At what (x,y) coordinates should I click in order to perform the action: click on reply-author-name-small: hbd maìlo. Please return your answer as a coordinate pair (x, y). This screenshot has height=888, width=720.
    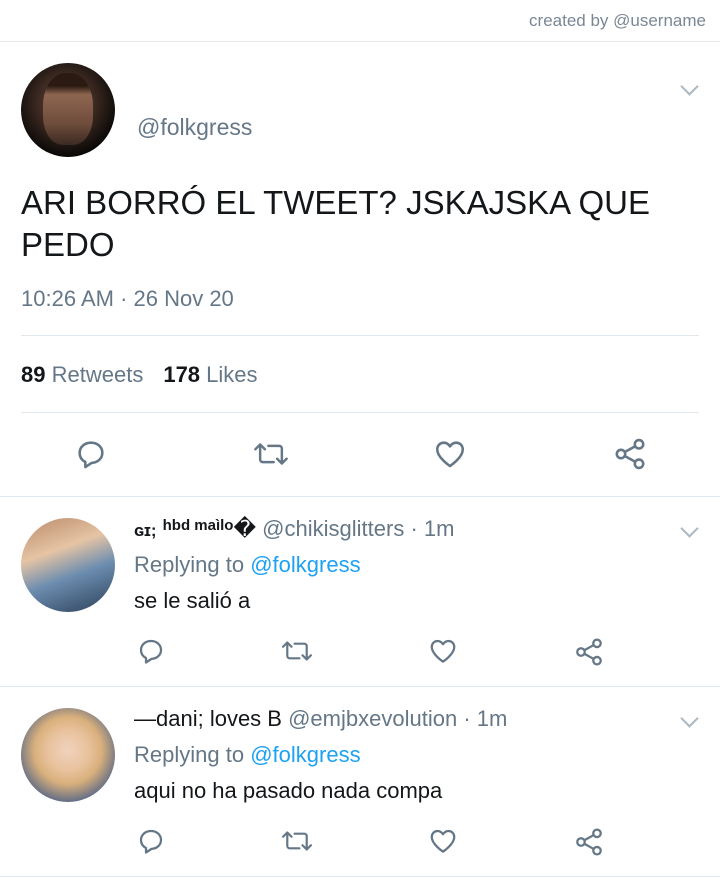
    Looking at the image, I should click on (198, 525).